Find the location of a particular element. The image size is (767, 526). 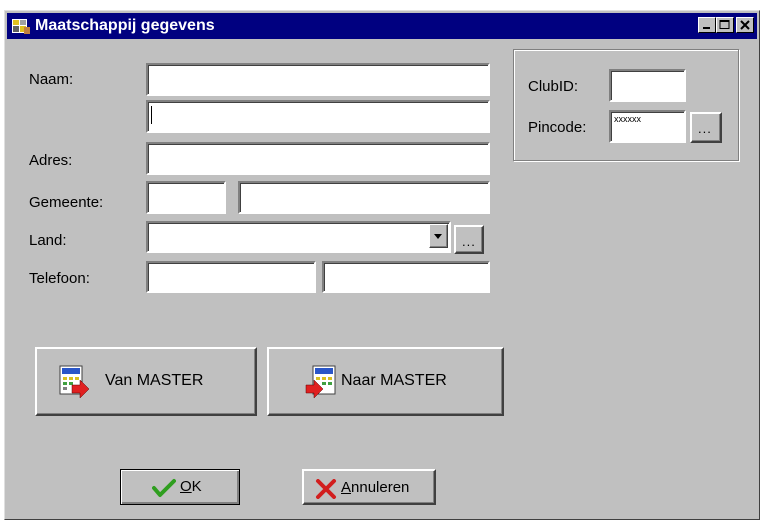

maximize-button is located at coordinates (725, 25).